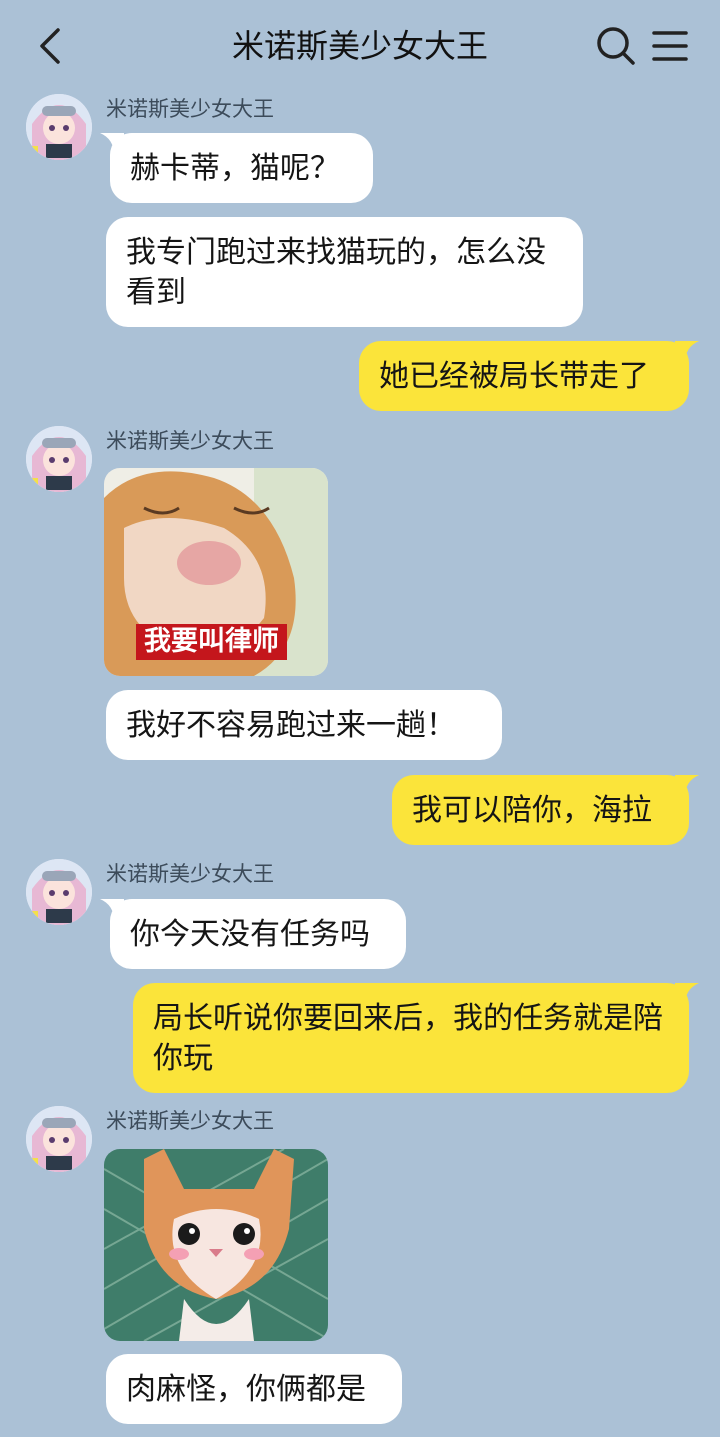 This screenshot has width=720, height=1437. I want to click on message-text: 她已经被局长带走了, so click(514, 376).